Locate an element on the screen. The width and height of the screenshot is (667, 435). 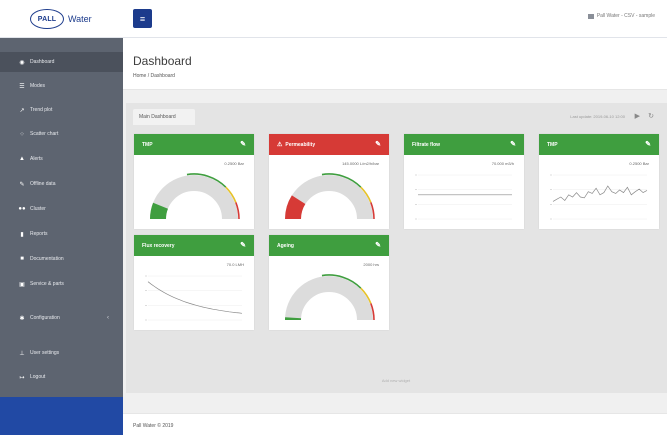
sidebar-item-logout: ↦ Logout is located at coordinates (61, 377).